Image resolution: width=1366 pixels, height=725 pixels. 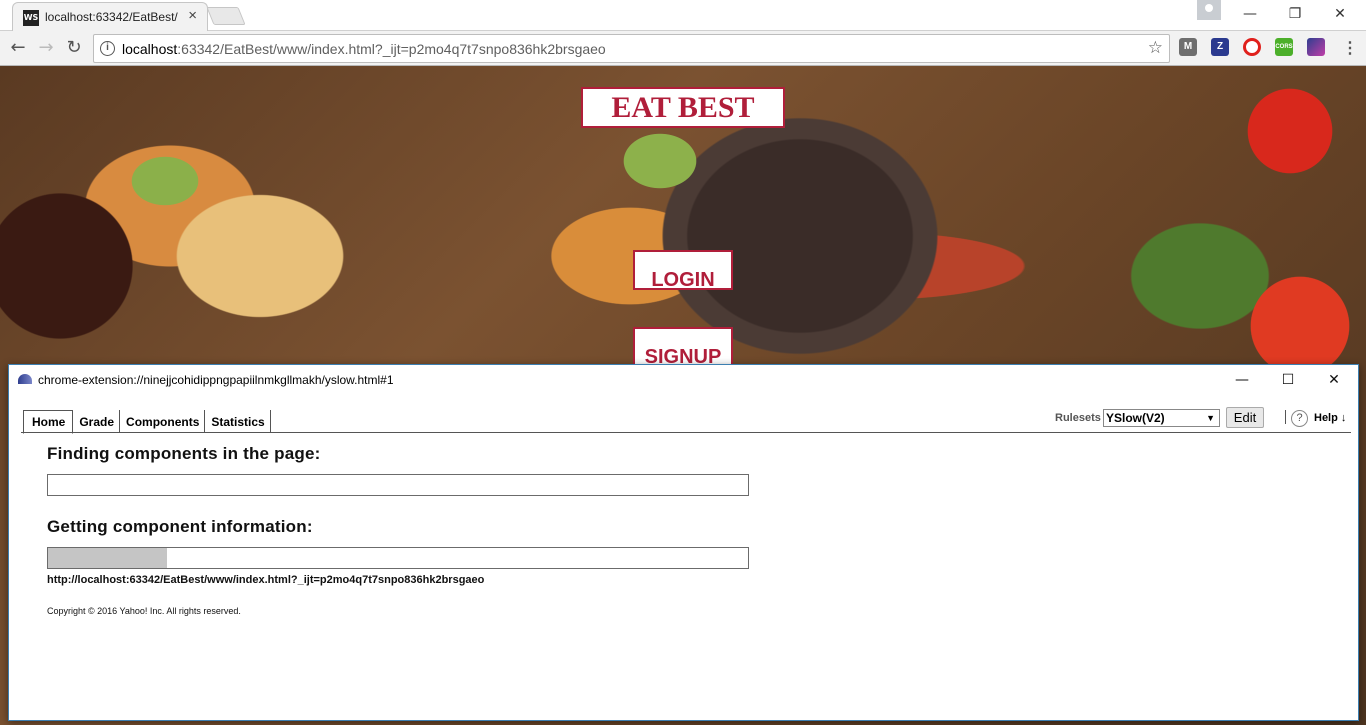 What do you see at coordinates (1284, 47) in the screenshot?
I see `cors-extension-icon: CORS` at bounding box center [1284, 47].